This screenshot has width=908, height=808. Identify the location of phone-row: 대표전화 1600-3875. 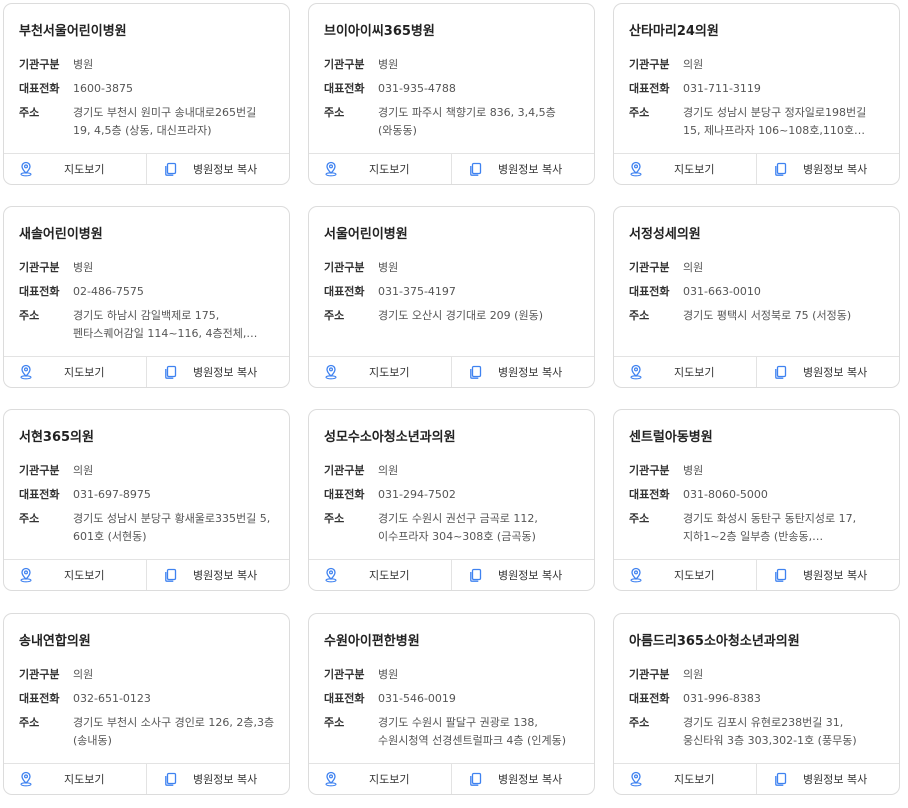
(148, 89).